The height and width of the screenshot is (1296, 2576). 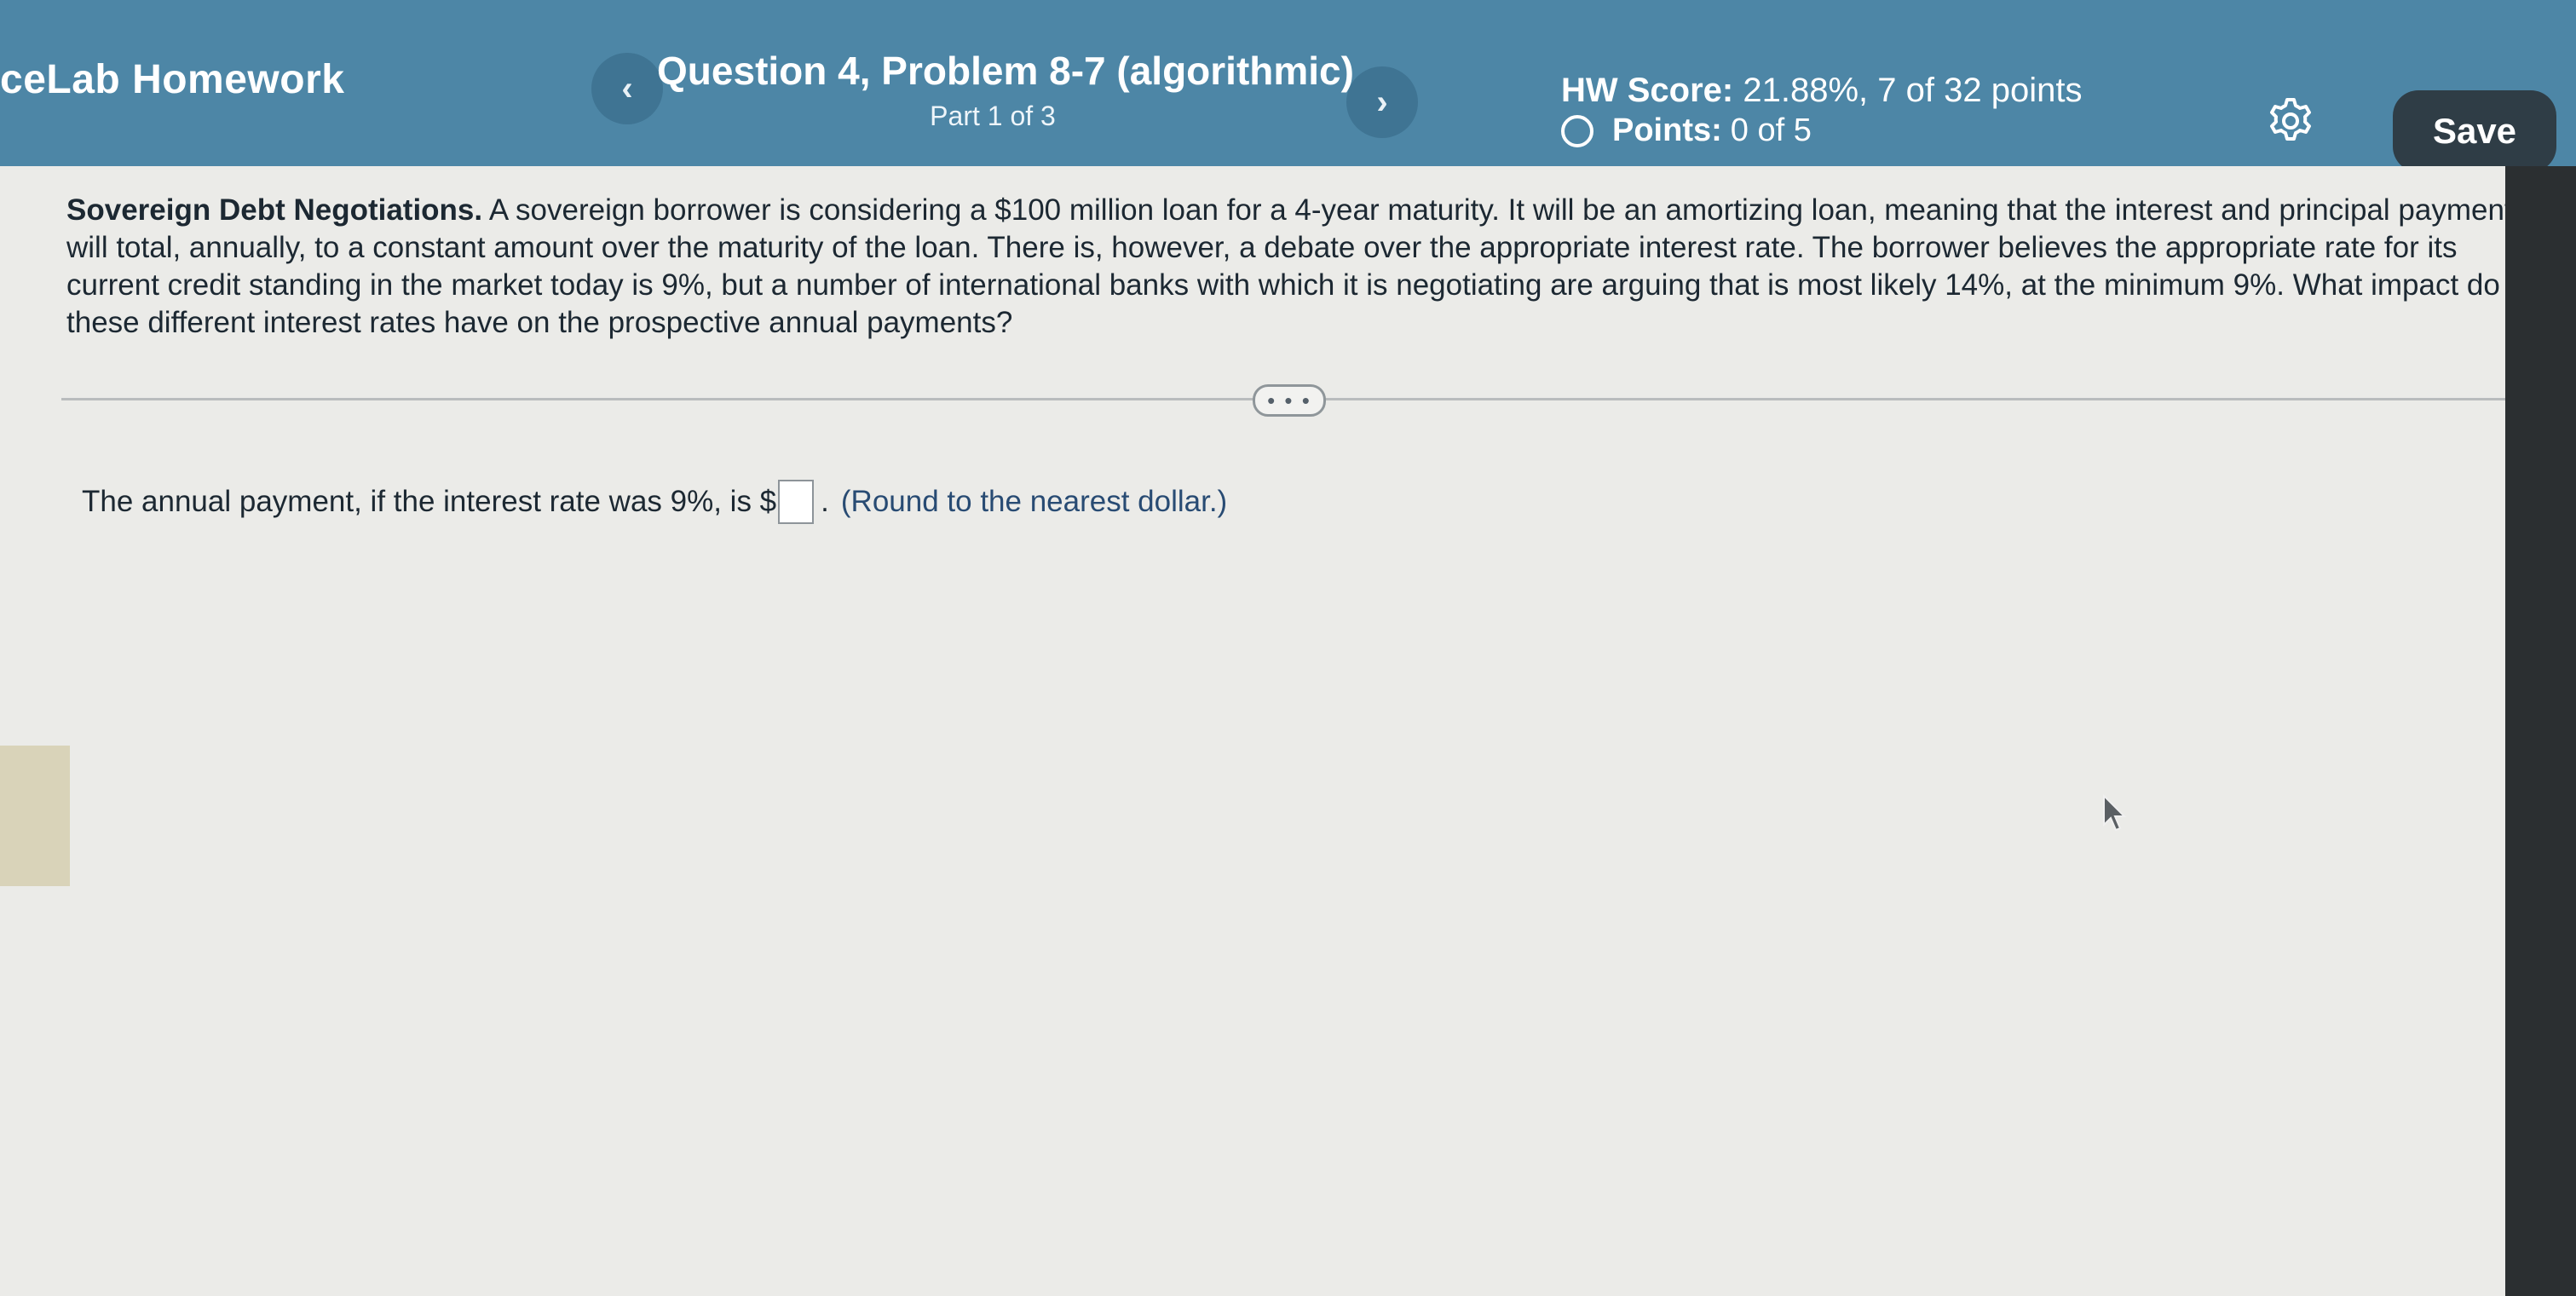 What do you see at coordinates (274, 210) in the screenshot?
I see `problem-title: Sovereign Debt Negotiations.` at bounding box center [274, 210].